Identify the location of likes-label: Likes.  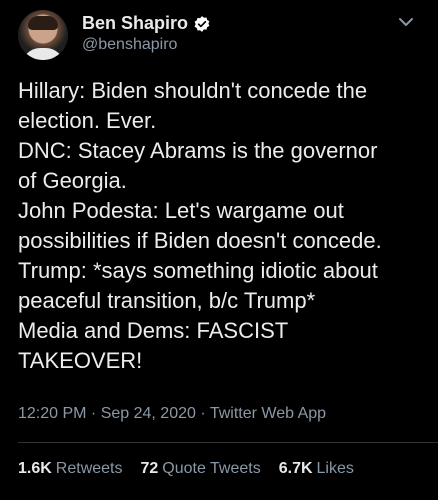
(335, 468).